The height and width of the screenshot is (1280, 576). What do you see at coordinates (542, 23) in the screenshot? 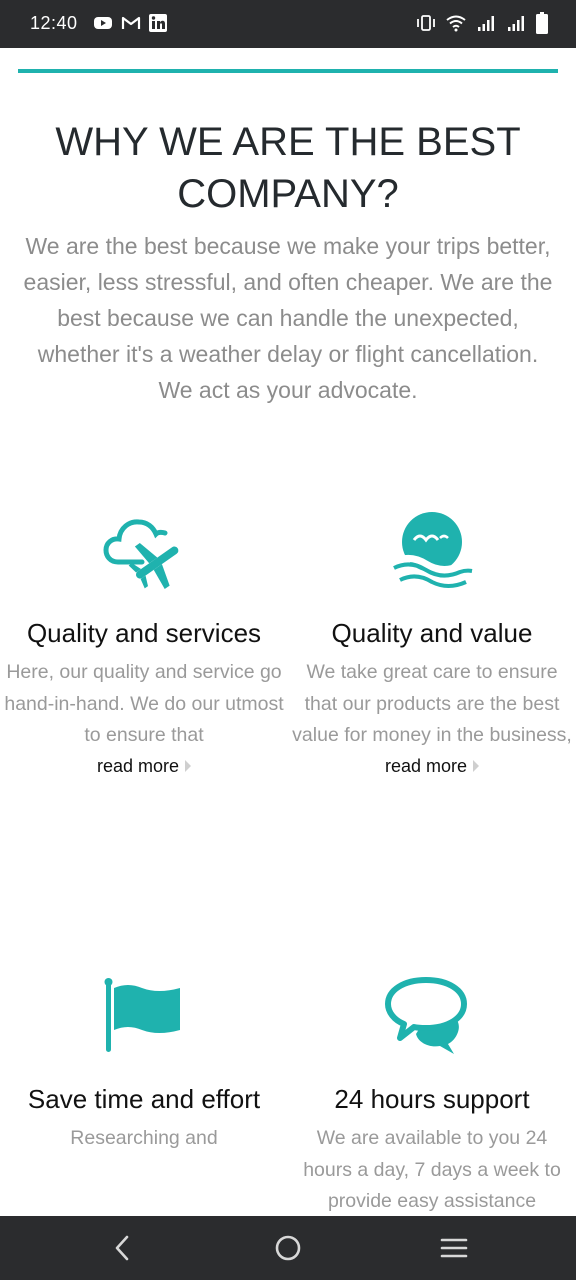
I see `battery-icon` at bounding box center [542, 23].